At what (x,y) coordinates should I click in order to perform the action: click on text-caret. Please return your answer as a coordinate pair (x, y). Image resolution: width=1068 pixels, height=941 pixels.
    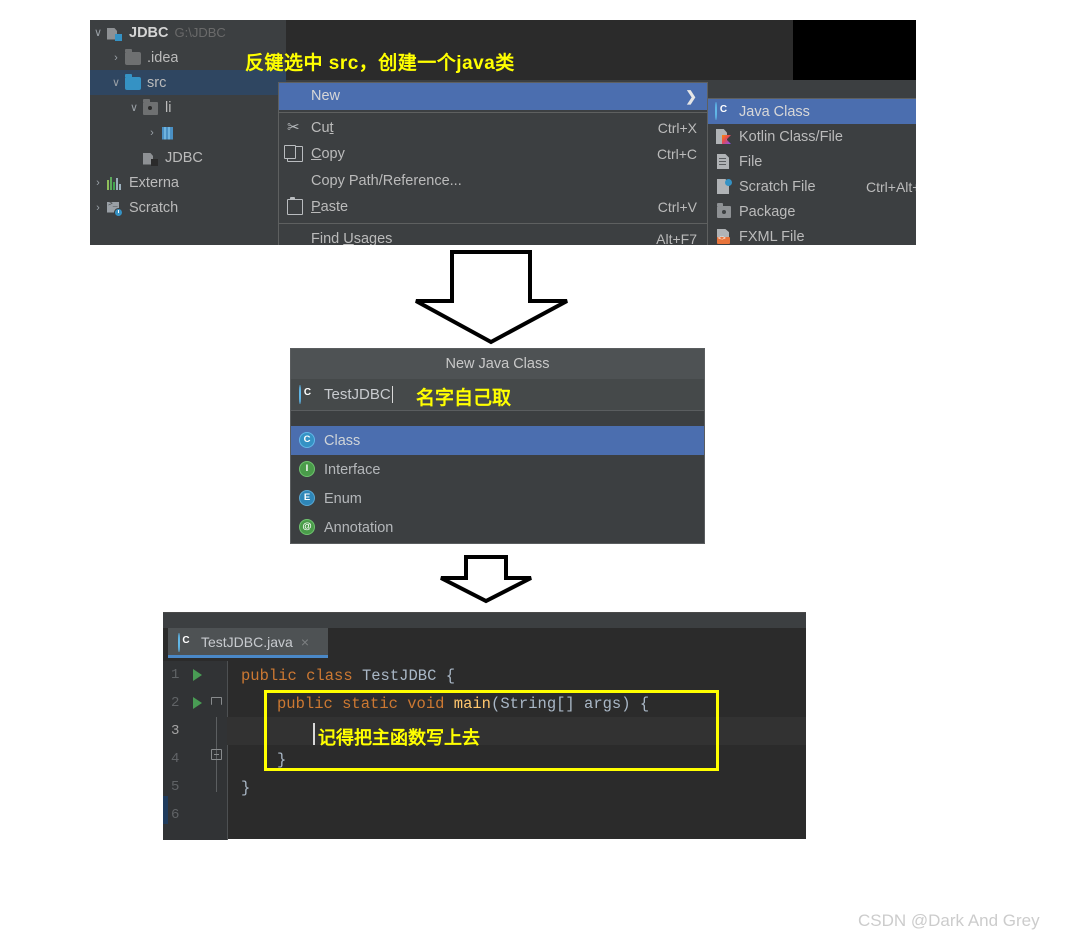
    Looking at the image, I should click on (314, 734).